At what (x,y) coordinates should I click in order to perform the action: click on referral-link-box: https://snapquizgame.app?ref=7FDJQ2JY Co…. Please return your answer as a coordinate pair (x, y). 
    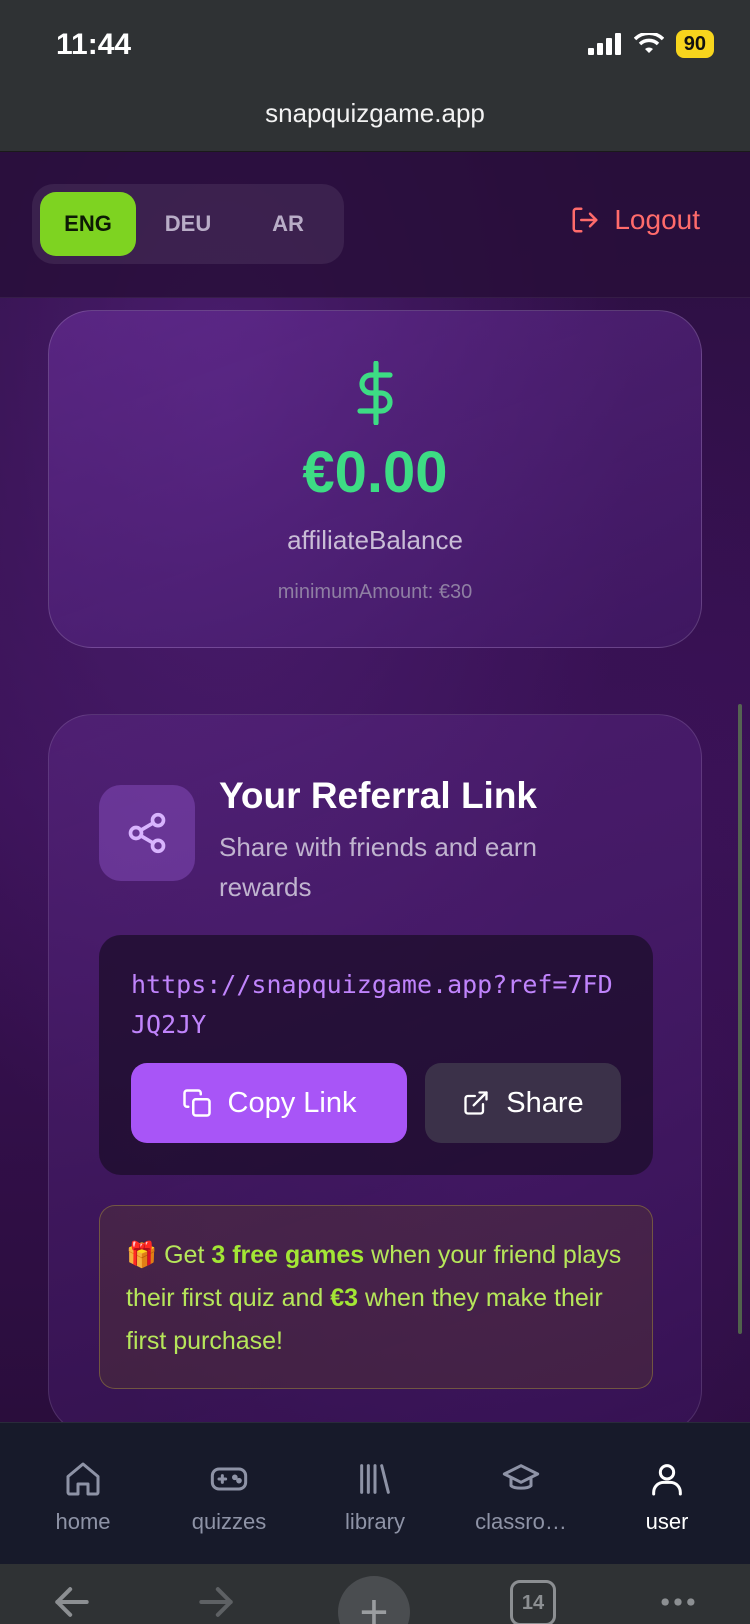
    Looking at the image, I should click on (376, 1055).